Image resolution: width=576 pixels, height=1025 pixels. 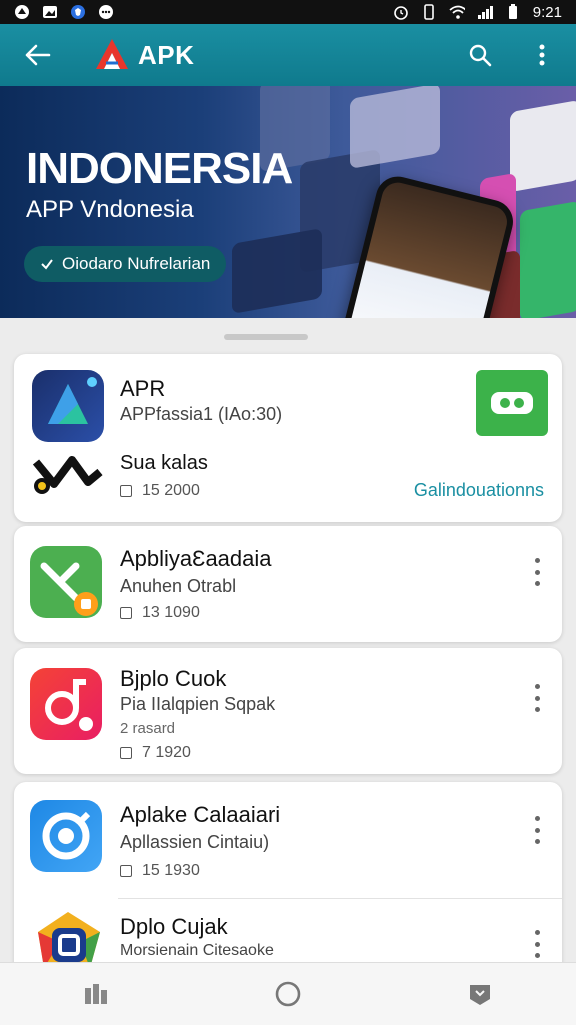 I want to click on brand: APK, so click(x=144, y=55).